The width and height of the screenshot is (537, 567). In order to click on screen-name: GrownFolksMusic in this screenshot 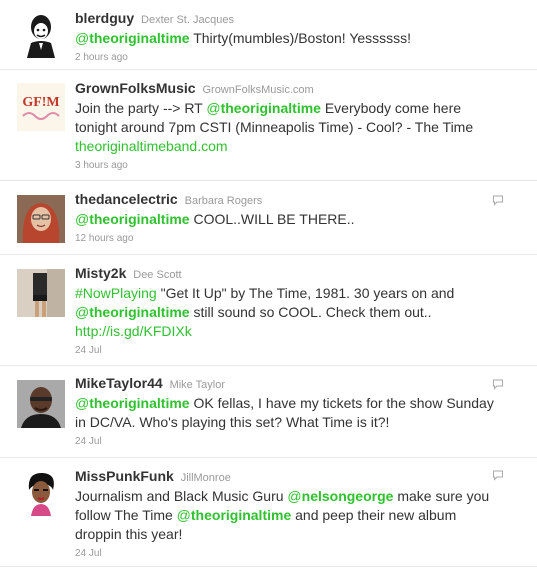, I will do `click(135, 88)`.